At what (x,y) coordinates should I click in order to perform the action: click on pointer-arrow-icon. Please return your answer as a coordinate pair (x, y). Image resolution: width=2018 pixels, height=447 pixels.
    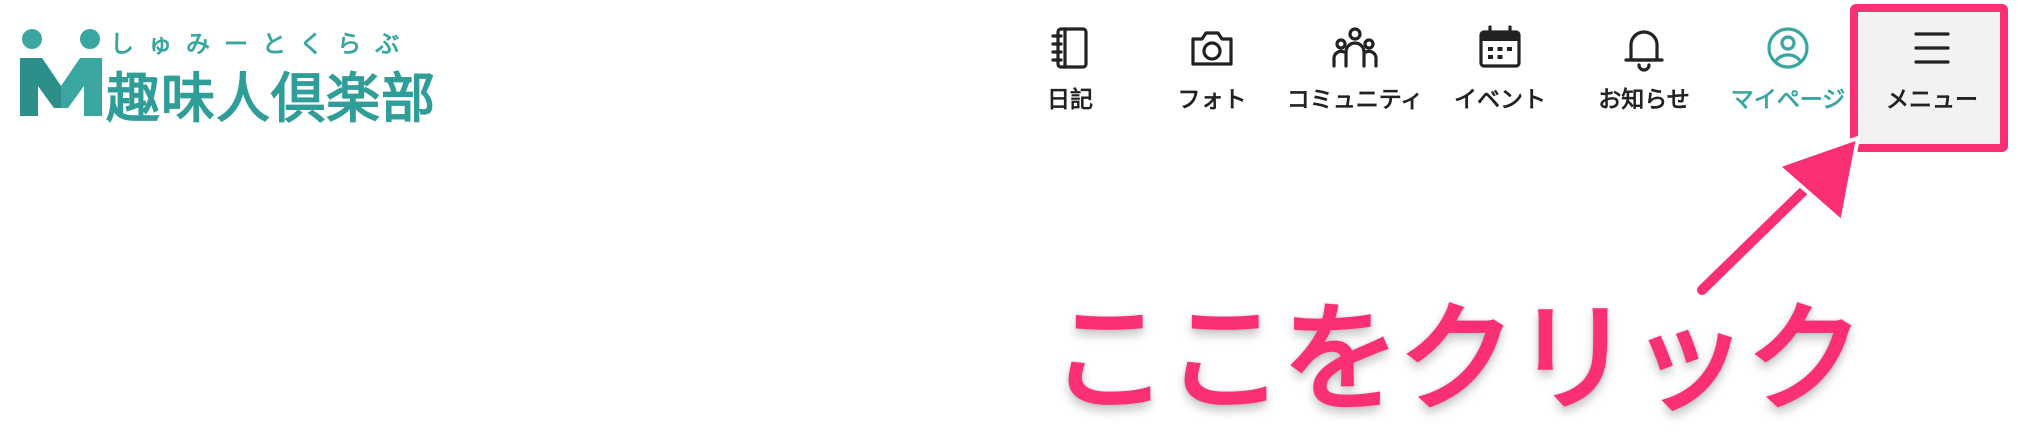
    Looking at the image, I should click on (1776, 217).